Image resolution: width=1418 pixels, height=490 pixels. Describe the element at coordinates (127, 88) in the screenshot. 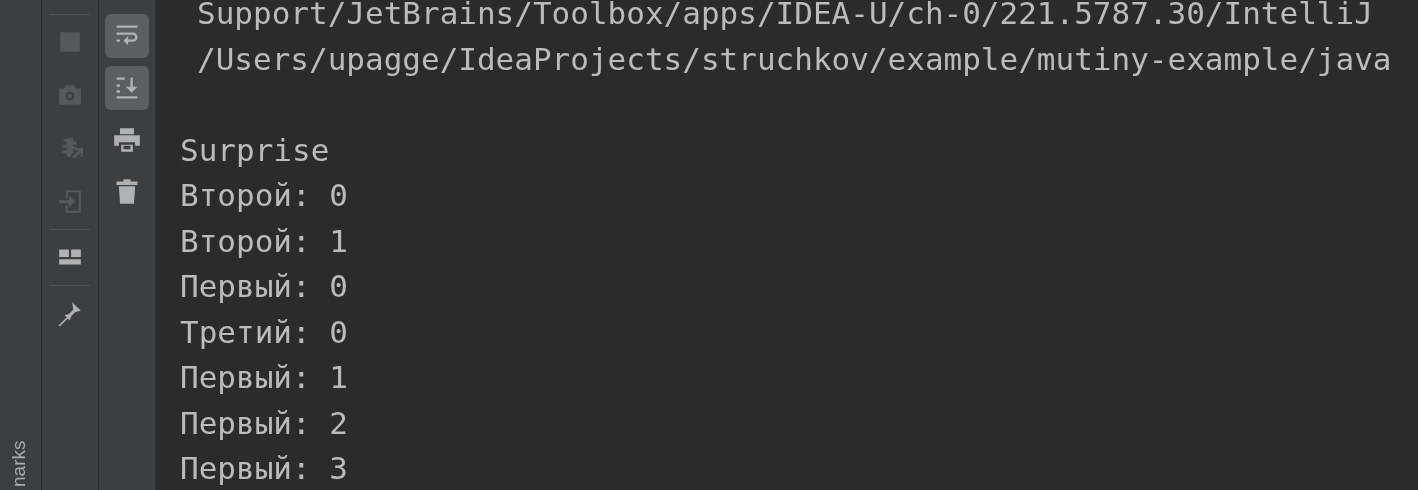

I see `scroll-to-end-button` at that location.